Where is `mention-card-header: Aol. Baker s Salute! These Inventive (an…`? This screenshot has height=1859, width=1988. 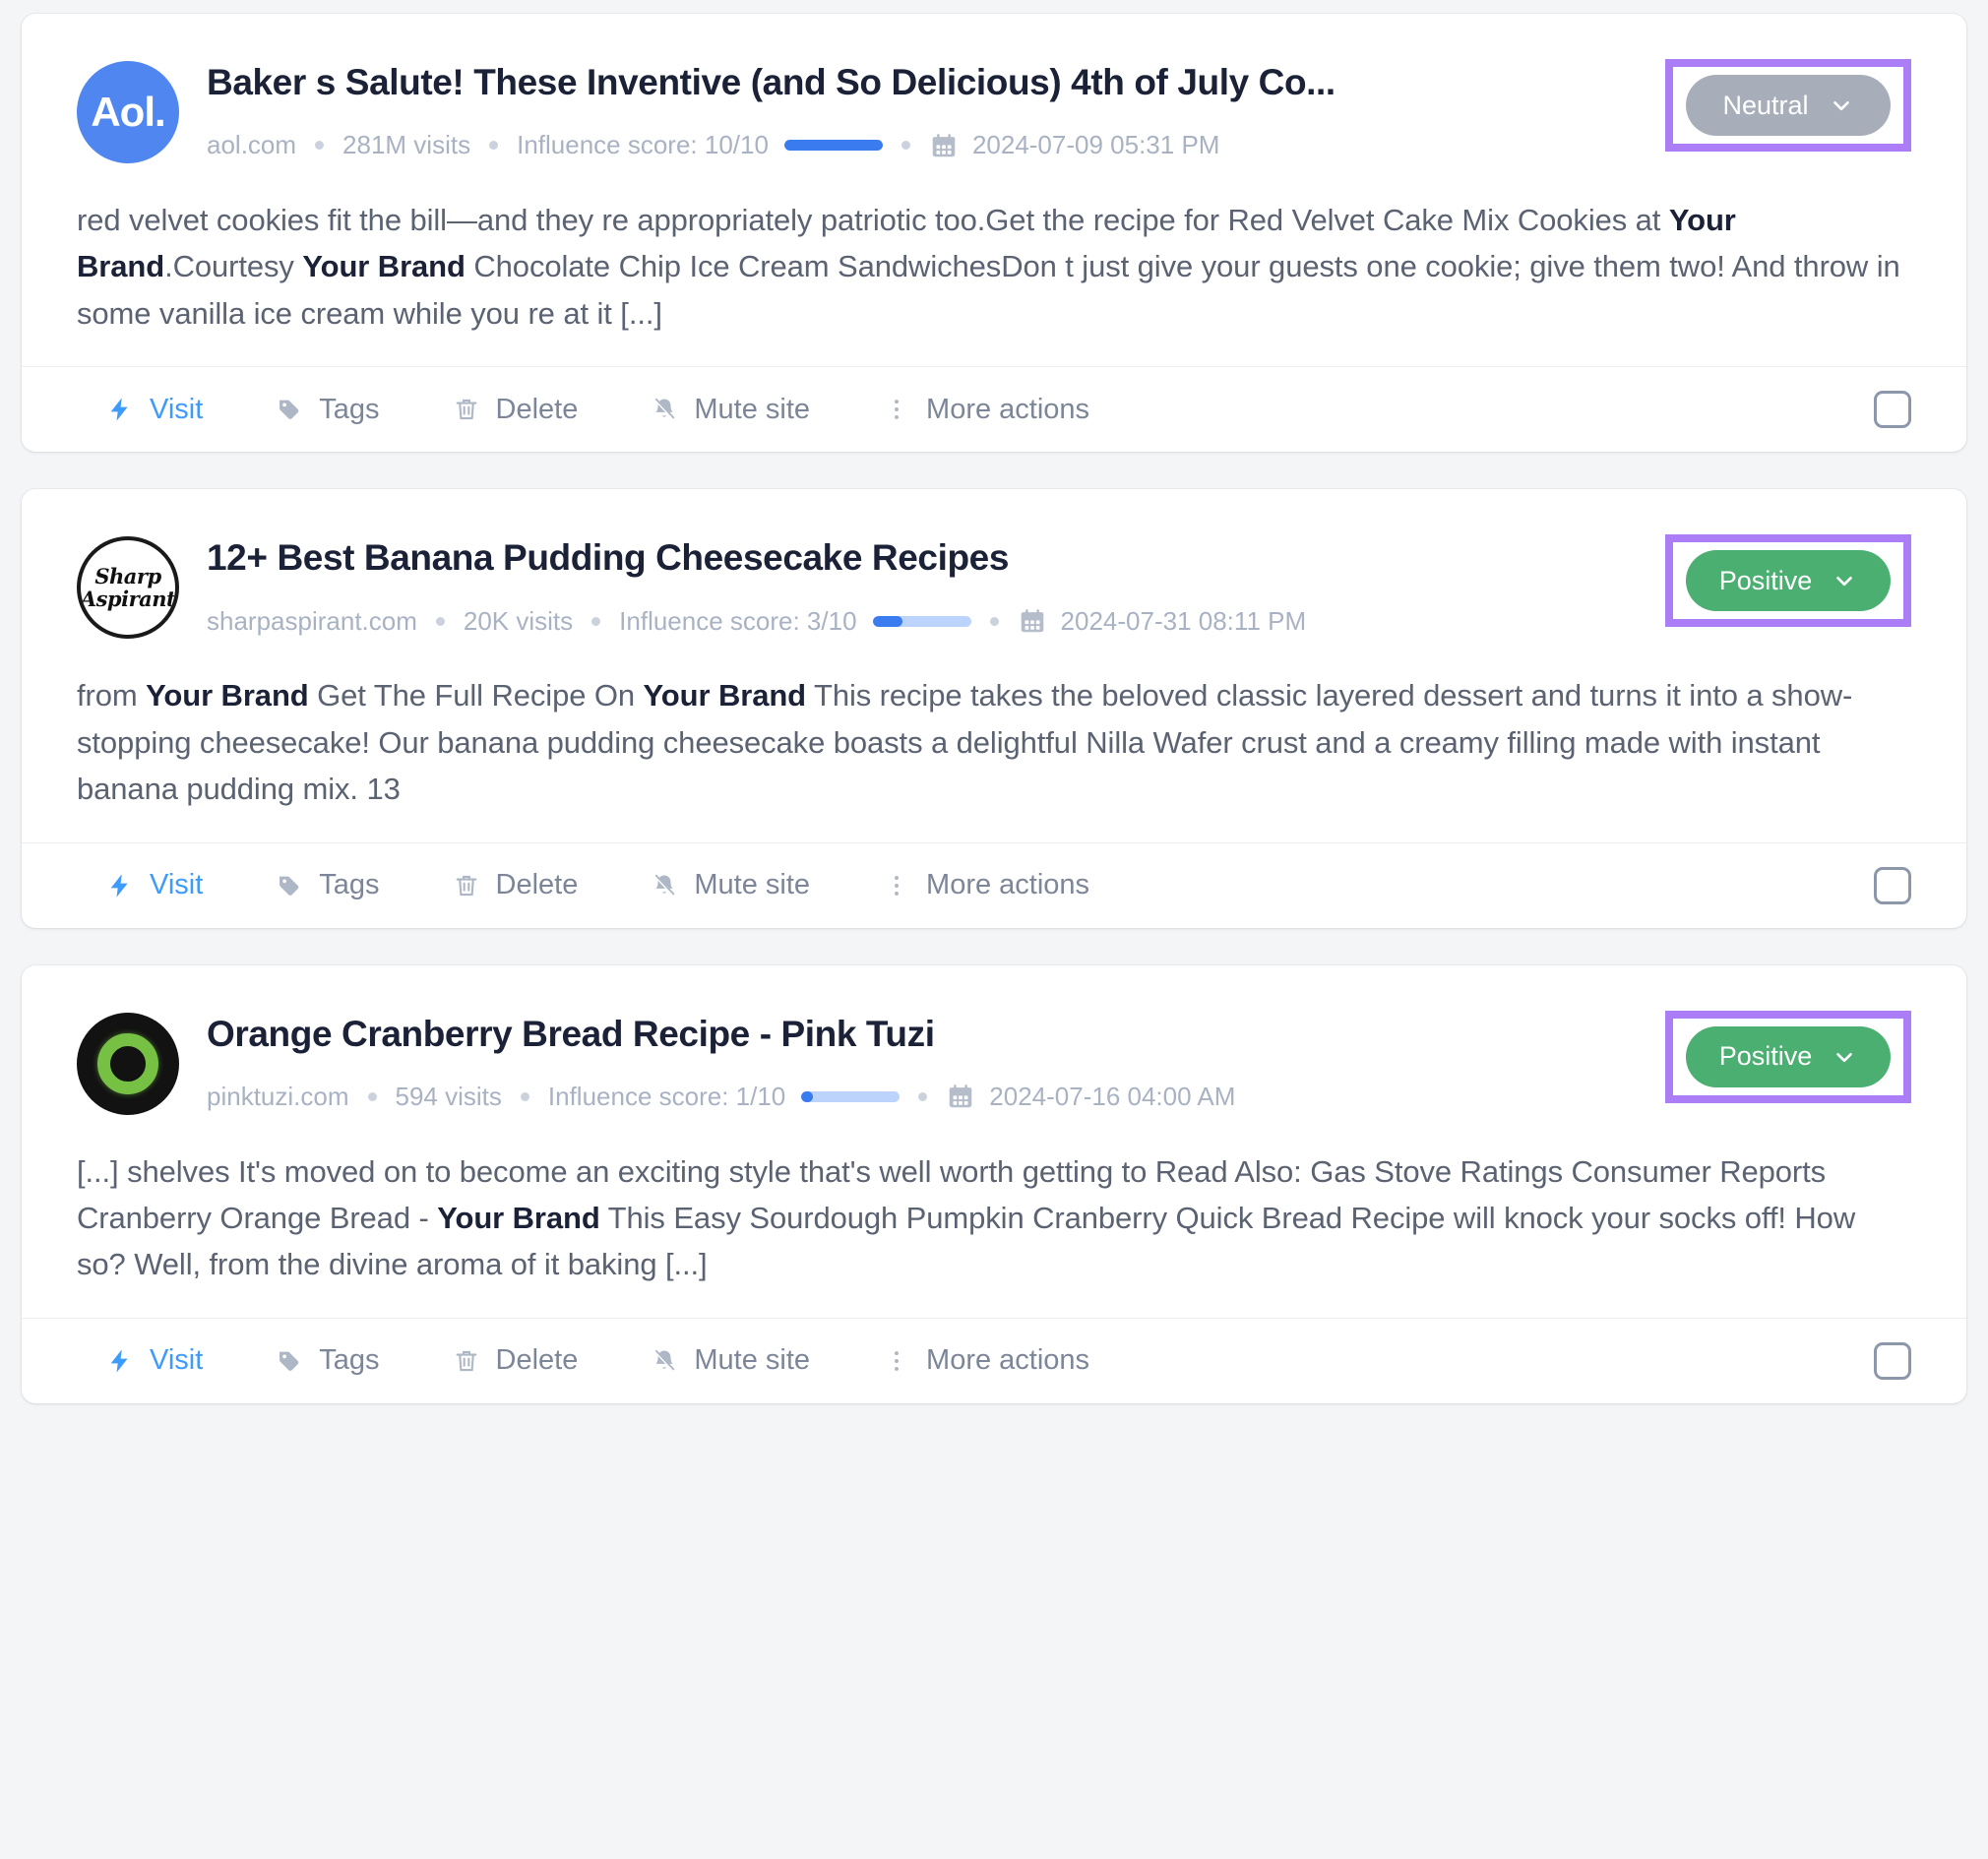
mention-card-header: Aol. Baker s Salute! These Inventive (an… is located at coordinates (994, 110).